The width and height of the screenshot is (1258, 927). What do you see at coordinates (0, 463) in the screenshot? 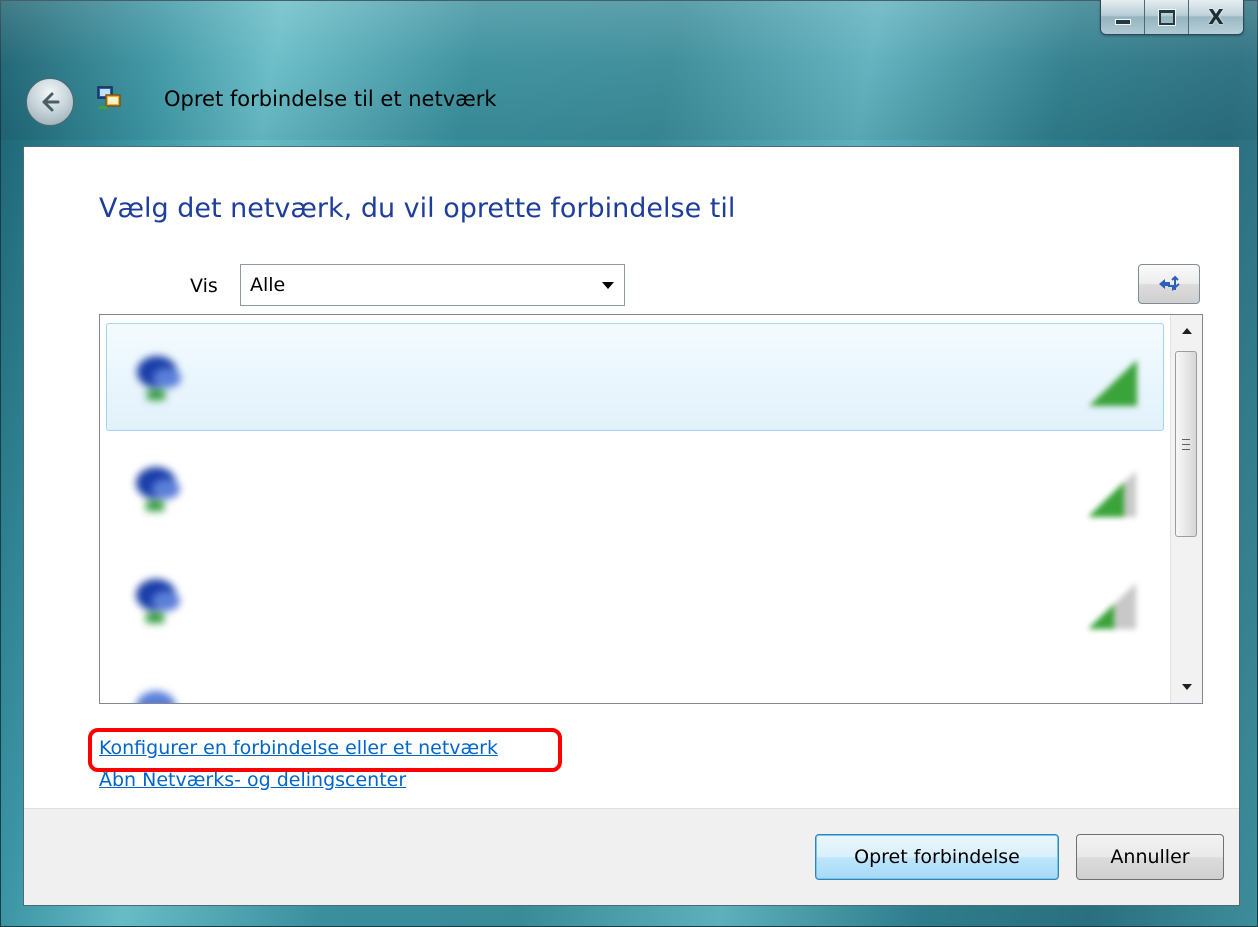
I see `window-border-left` at bounding box center [0, 463].